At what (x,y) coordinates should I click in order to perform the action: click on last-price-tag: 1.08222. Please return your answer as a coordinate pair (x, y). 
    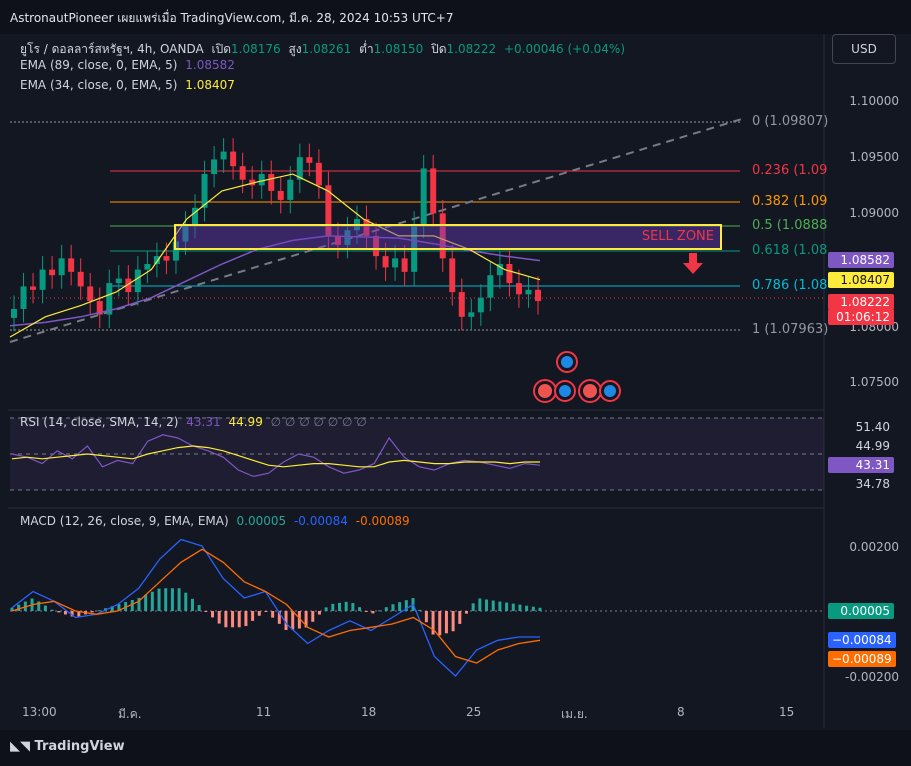
    Looking at the image, I should click on (861, 302).